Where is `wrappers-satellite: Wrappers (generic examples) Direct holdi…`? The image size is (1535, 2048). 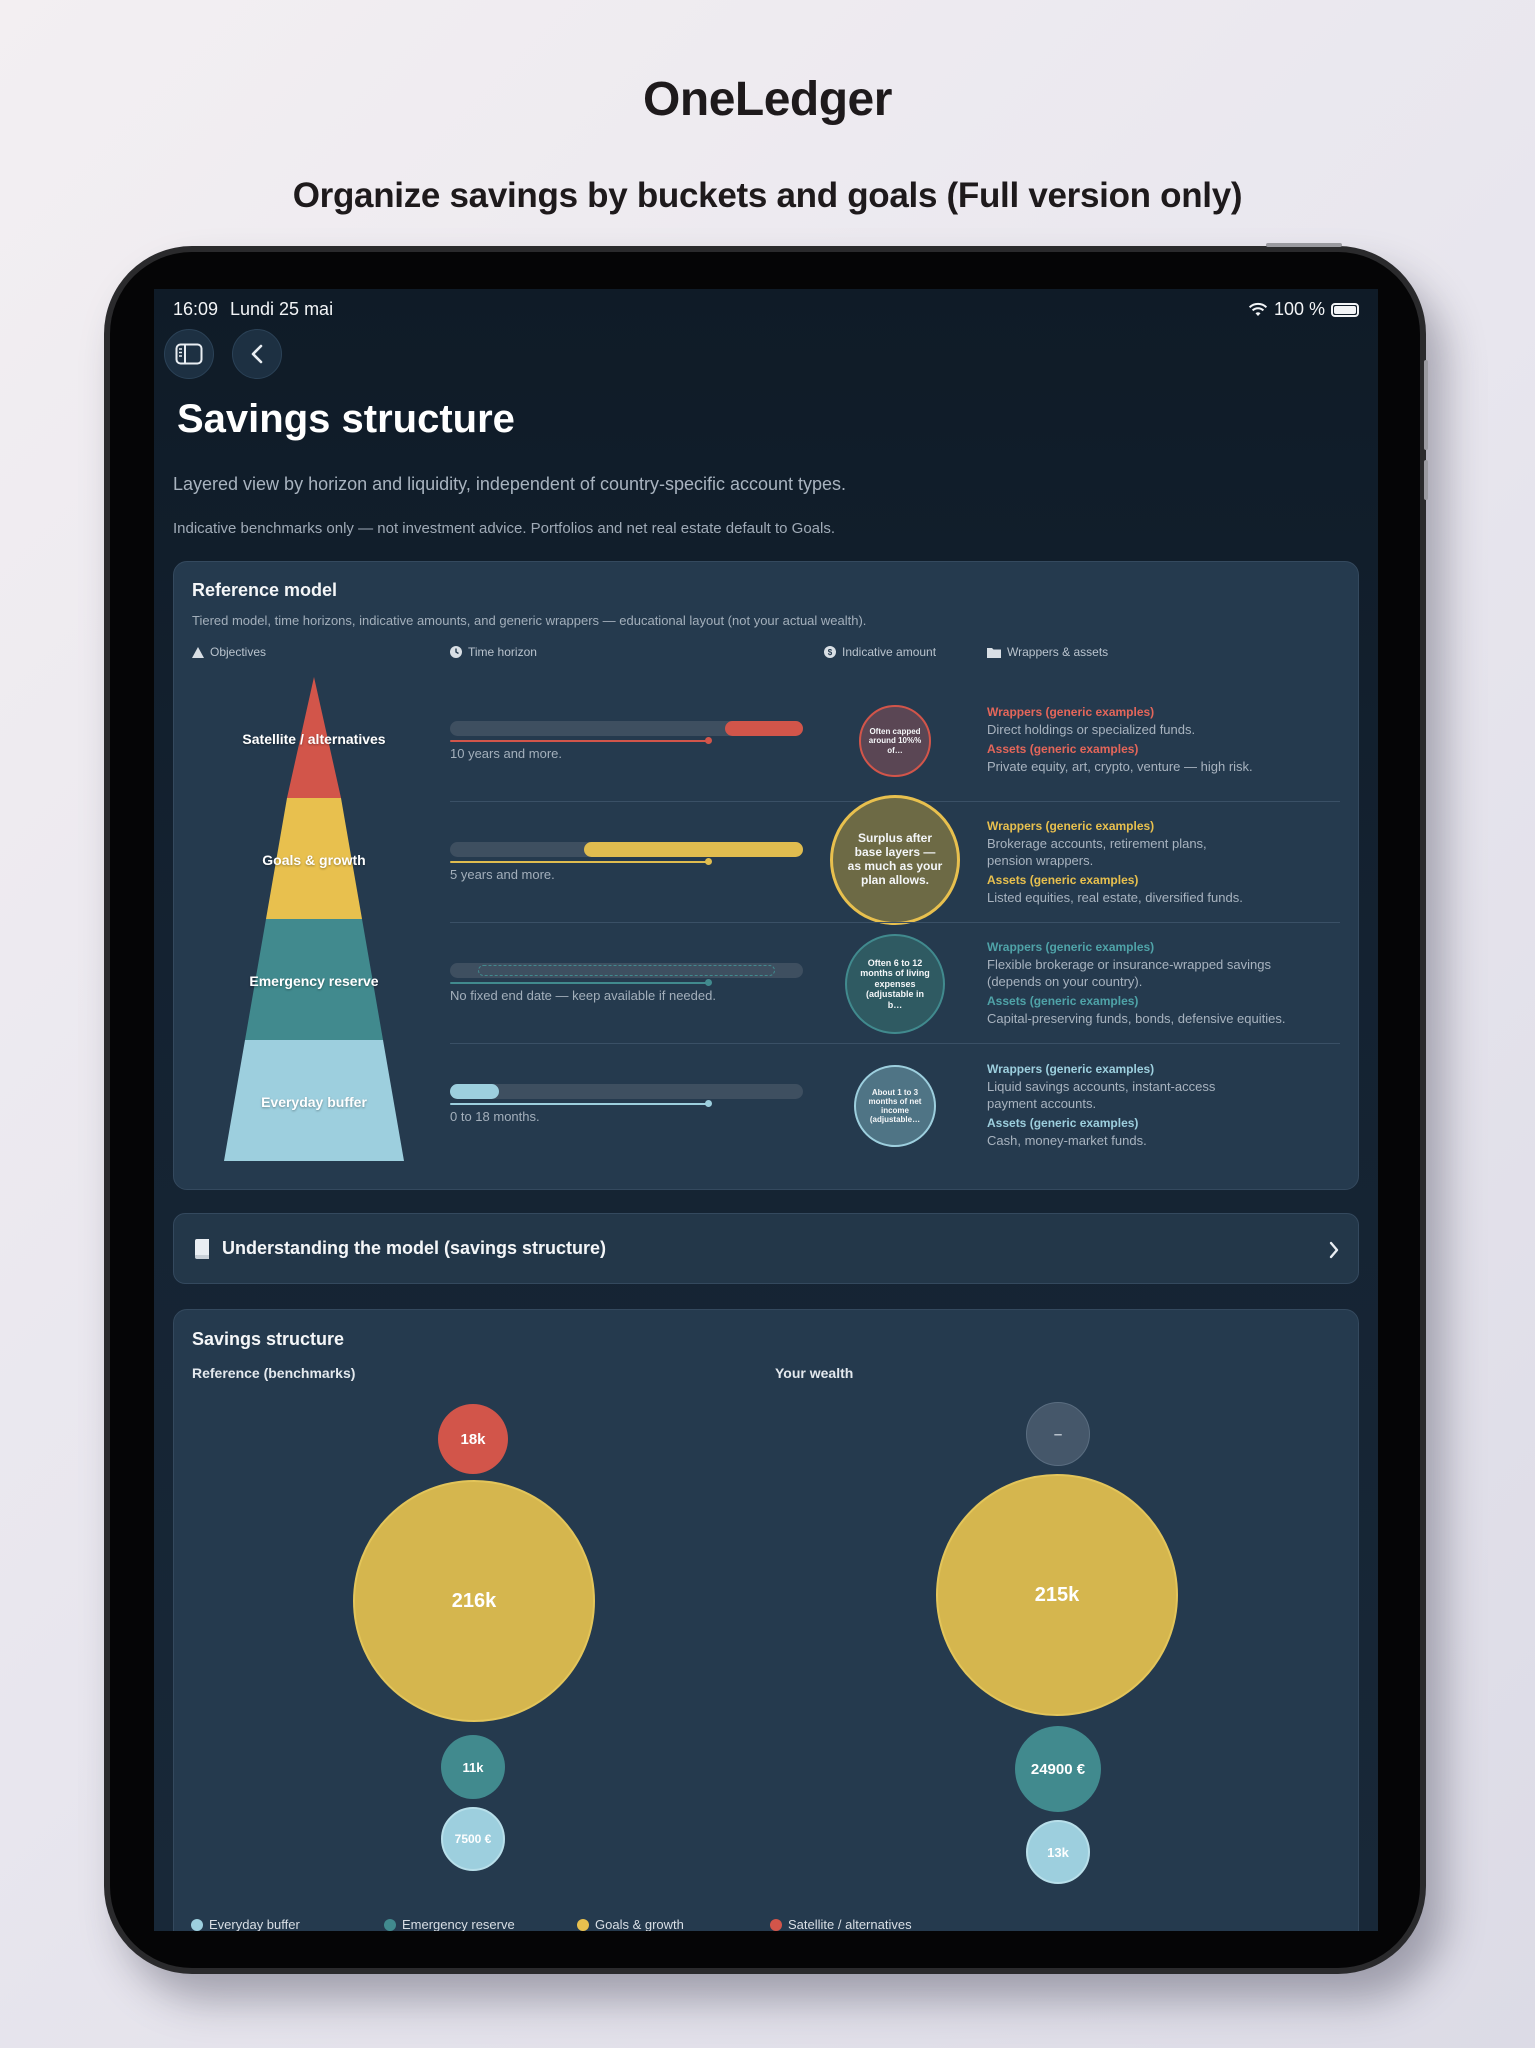
wrappers-satellite: Wrappers (generic examples) Direct holdi… is located at coordinates (1120, 739).